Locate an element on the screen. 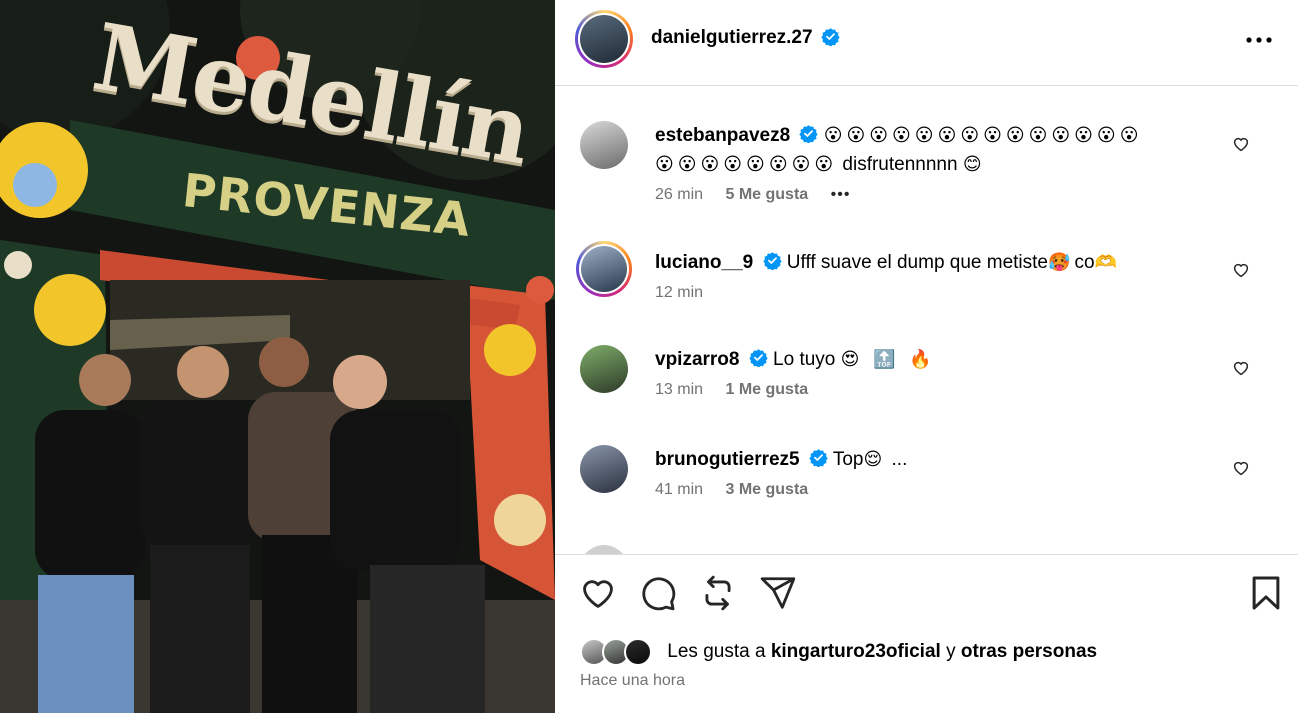 This screenshot has height=713, width=1298. comment-meta: 26 min 5 Me gusta ••• is located at coordinates (945, 195).